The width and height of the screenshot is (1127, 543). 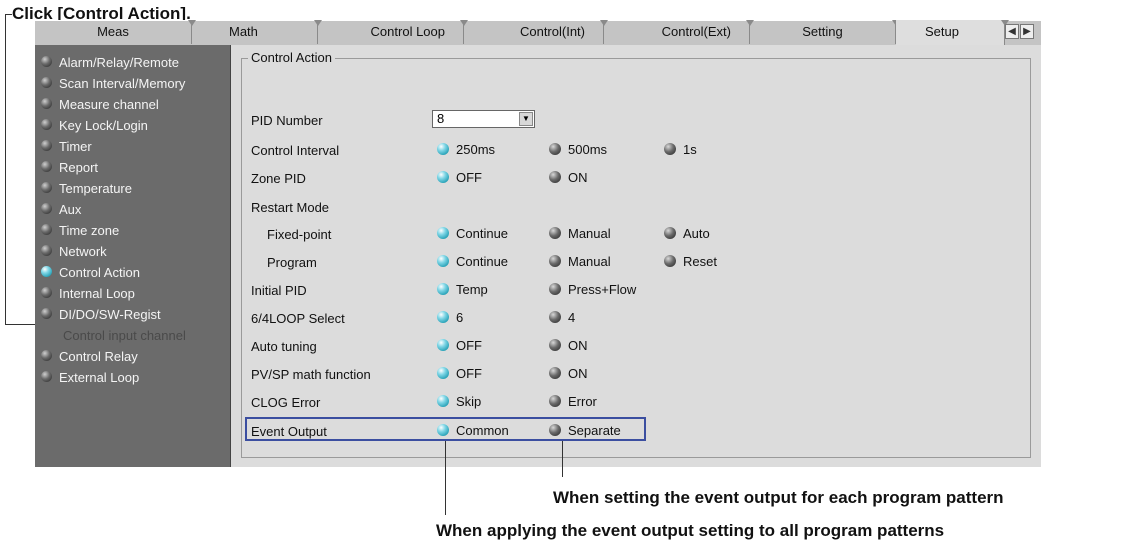 I want to click on pv-sp-math-function-option-off: OFF, so click(x=487, y=374).